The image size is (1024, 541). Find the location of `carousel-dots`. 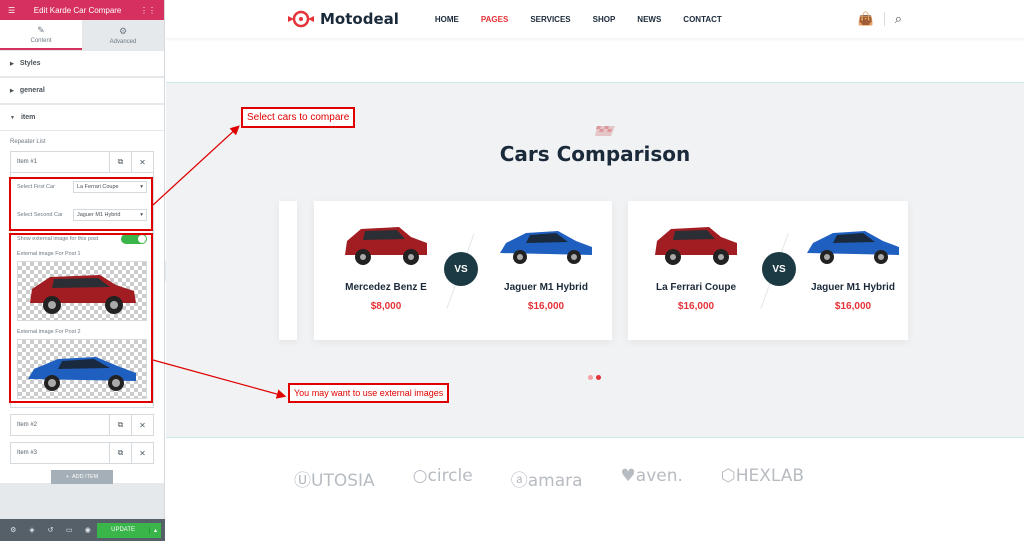

carousel-dots is located at coordinates (594, 377).